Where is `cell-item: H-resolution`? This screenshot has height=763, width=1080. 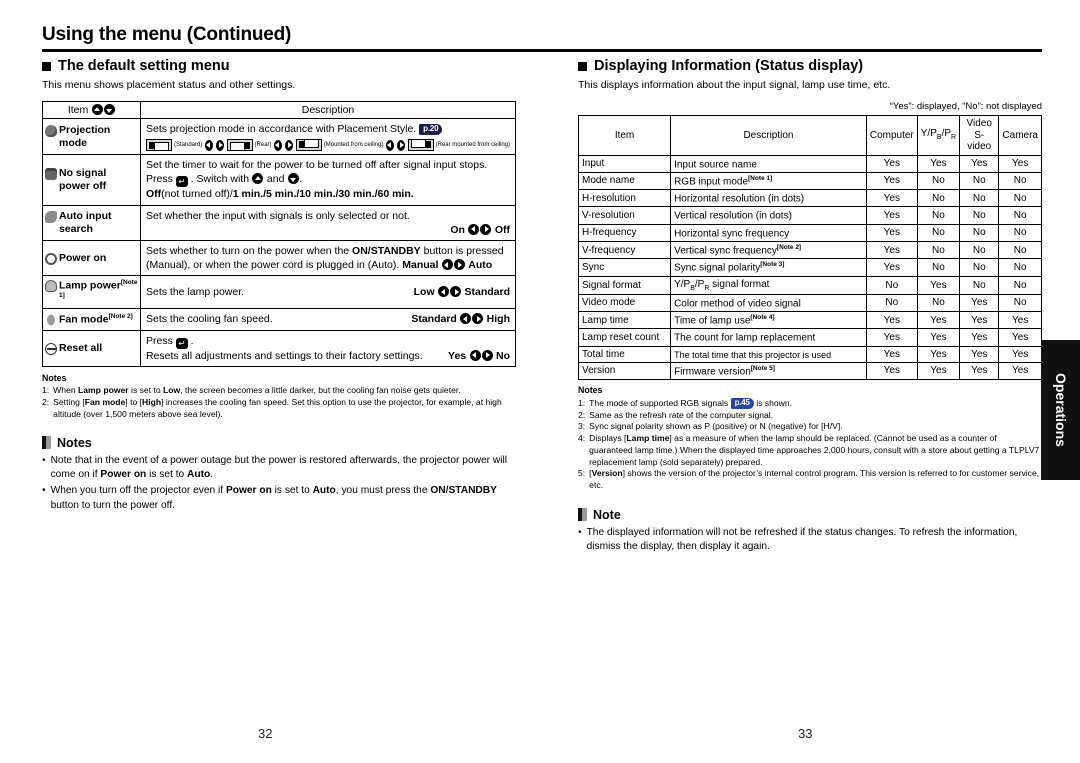 cell-item: H-resolution is located at coordinates (624, 198).